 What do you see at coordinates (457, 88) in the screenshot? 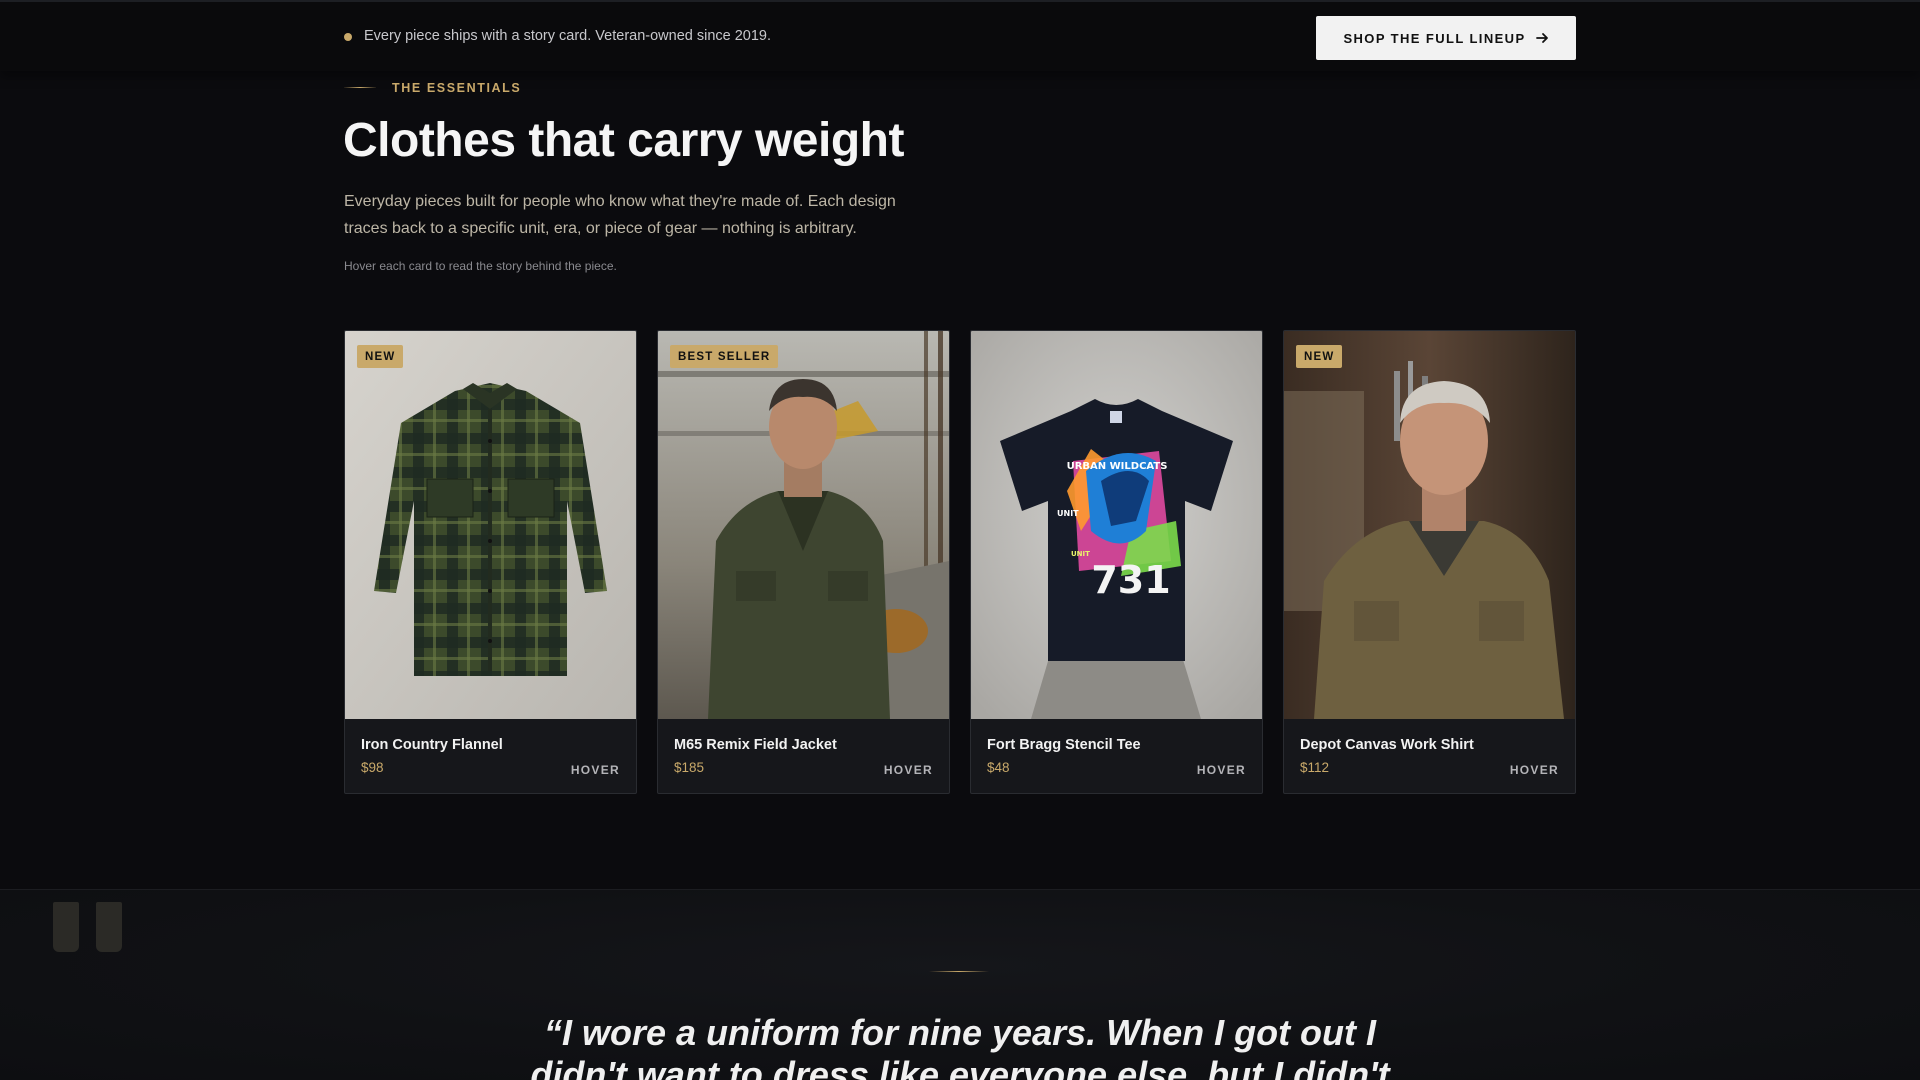
I see `section-eyebrow: THE ESSENTIALS` at bounding box center [457, 88].